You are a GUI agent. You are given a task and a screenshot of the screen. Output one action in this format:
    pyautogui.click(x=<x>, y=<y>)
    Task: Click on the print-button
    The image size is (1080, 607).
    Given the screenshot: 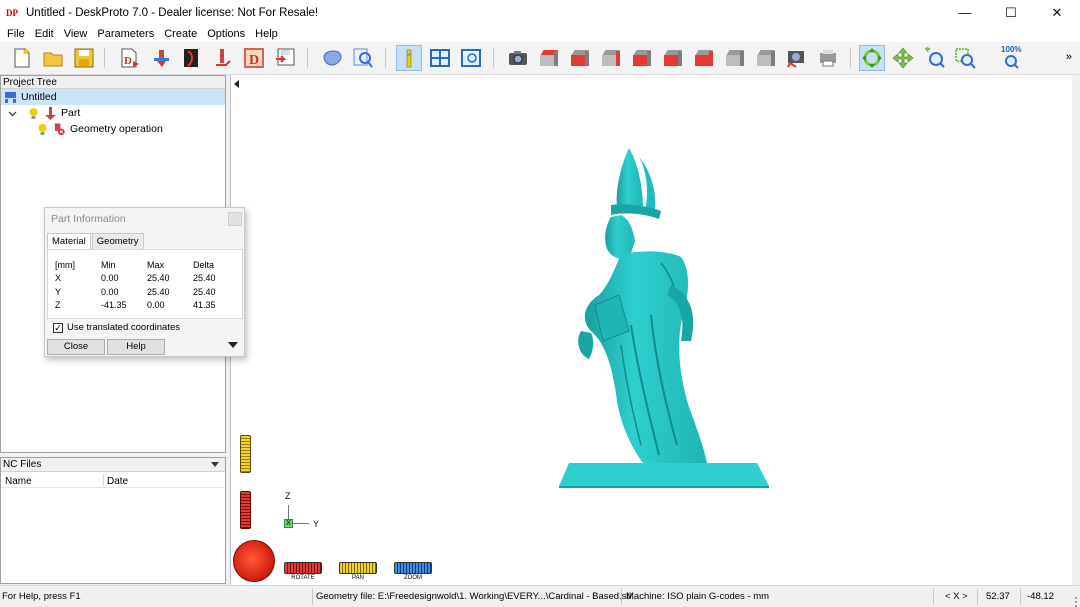 What is the action you would take?
    pyautogui.click(x=828, y=58)
    